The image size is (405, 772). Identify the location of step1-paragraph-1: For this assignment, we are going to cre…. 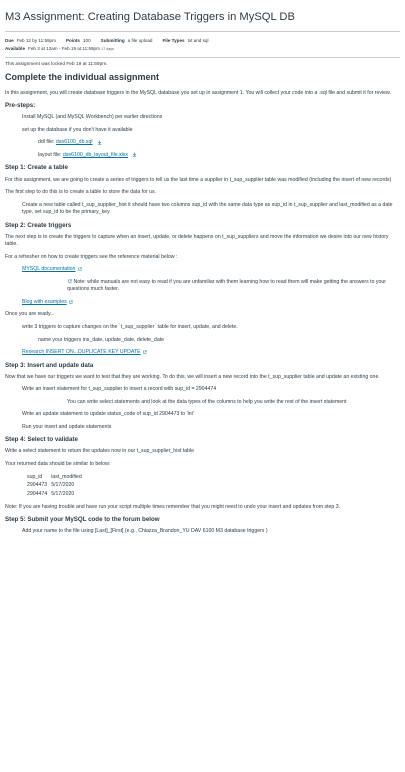
(198, 179).